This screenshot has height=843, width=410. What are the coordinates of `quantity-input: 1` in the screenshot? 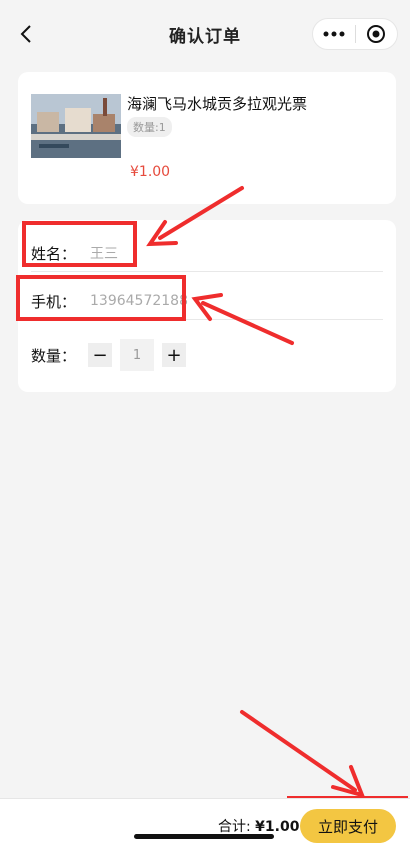 It's located at (137, 355).